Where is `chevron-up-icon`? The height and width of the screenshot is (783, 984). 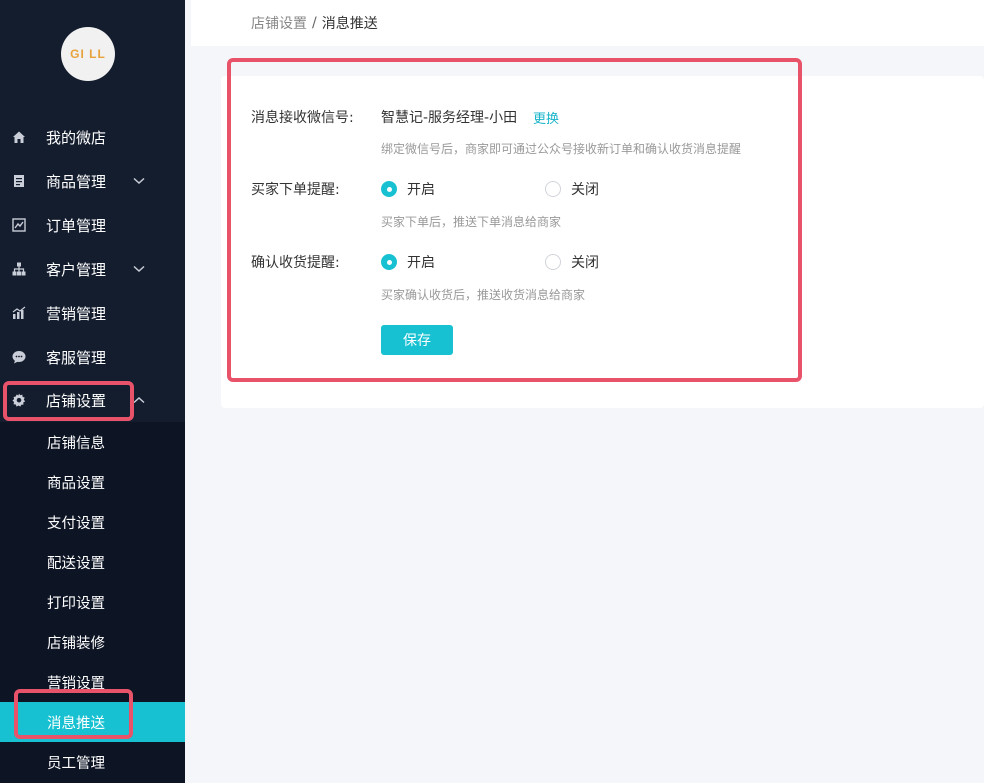
chevron-up-icon is located at coordinates (139, 400).